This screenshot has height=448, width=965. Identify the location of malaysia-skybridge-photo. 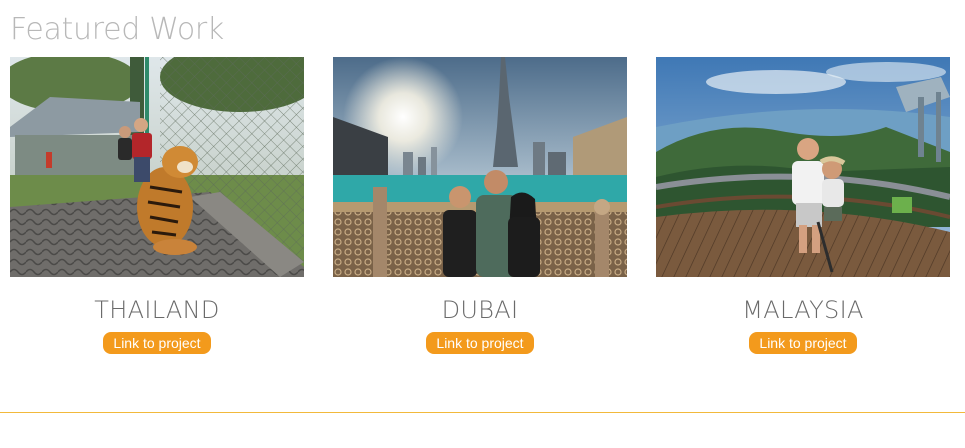
(803, 167).